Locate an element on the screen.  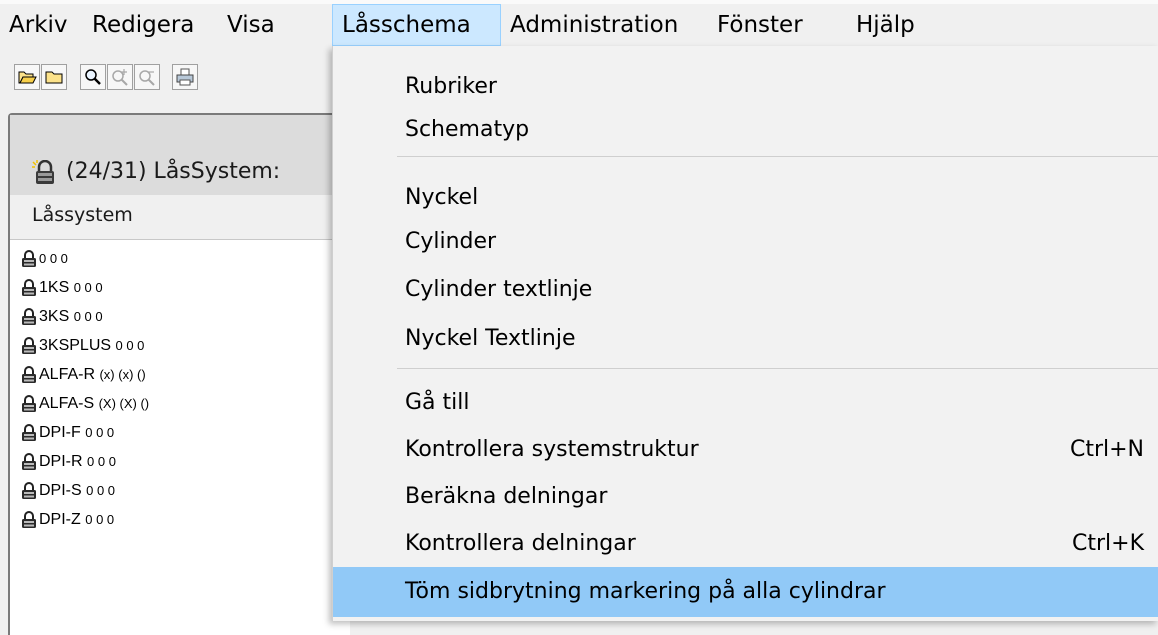
list-item: DPI-S 0 0 0 is located at coordinates (67, 490).